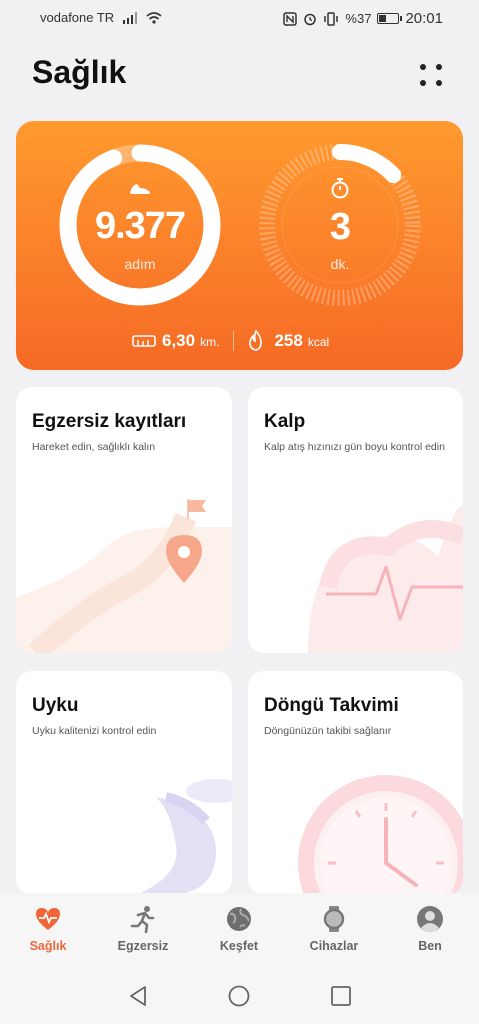 This screenshot has height=1024, width=479. What do you see at coordinates (430, 919) in the screenshot?
I see `person-icon` at bounding box center [430, 919].